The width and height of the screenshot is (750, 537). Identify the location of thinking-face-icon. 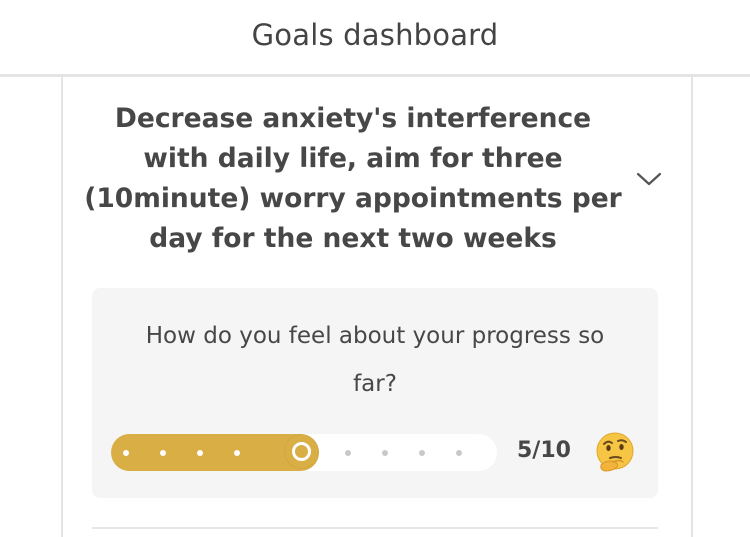
(615, 453).